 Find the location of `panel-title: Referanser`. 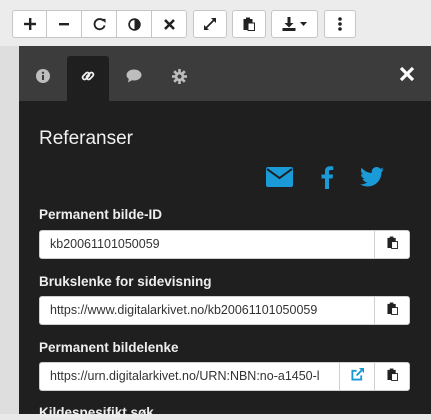

panel-title: Referanser is located at coordinates (86, 138).